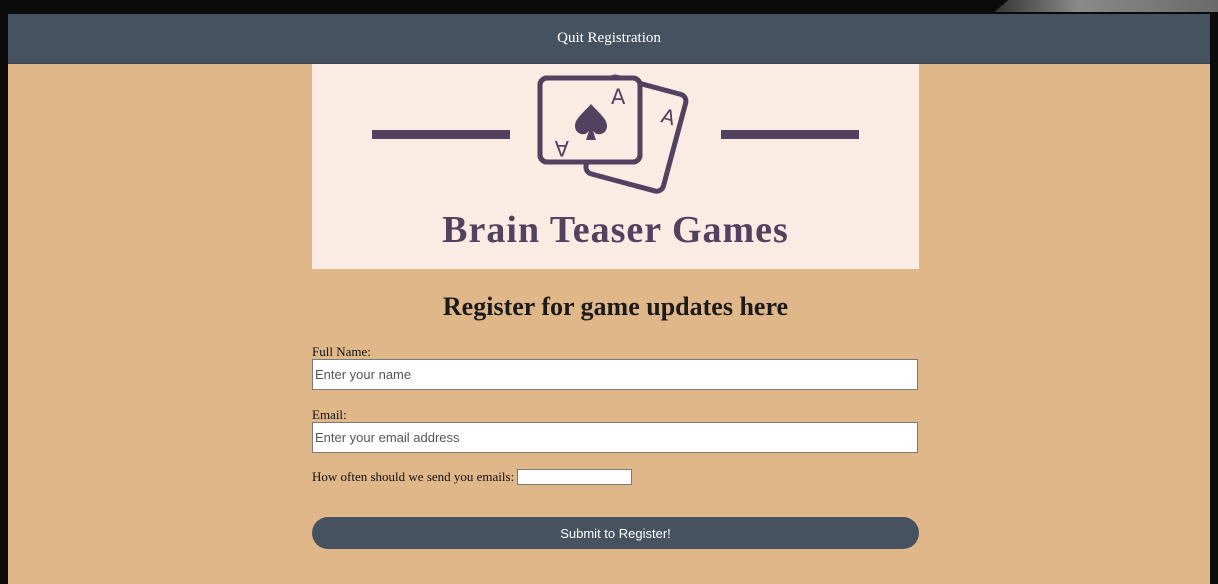 Image resolution: width=1218 pixels, height=584 pixels. What do you see at coordinates (1106, 6) in the screenshot?
I see `backdrop-highlight` at bounding box center [1106, 6].